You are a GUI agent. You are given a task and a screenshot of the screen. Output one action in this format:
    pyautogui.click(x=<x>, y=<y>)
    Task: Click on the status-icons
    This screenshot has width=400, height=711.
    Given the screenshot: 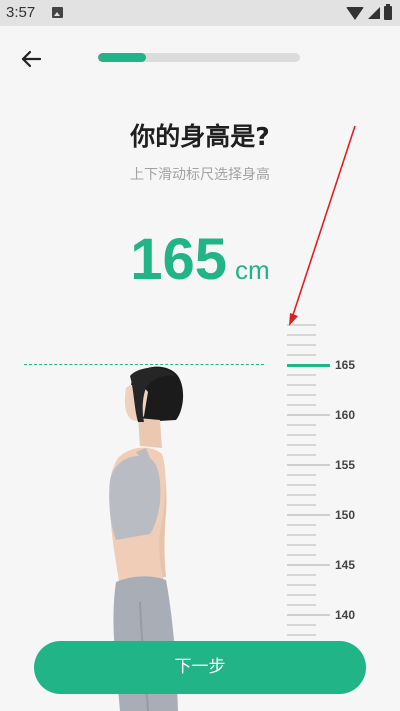 What is the action you would take?
    pyautogui.click(x=369, y=12)
    